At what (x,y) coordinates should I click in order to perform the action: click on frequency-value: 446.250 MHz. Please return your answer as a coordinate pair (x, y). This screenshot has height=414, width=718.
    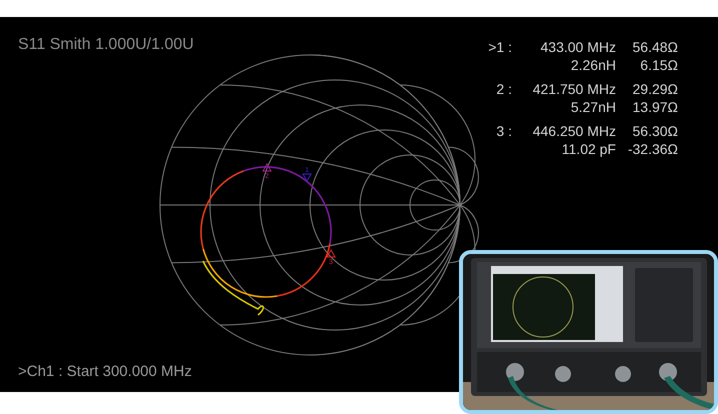
    Looking at the image, I should click on (574, 131).